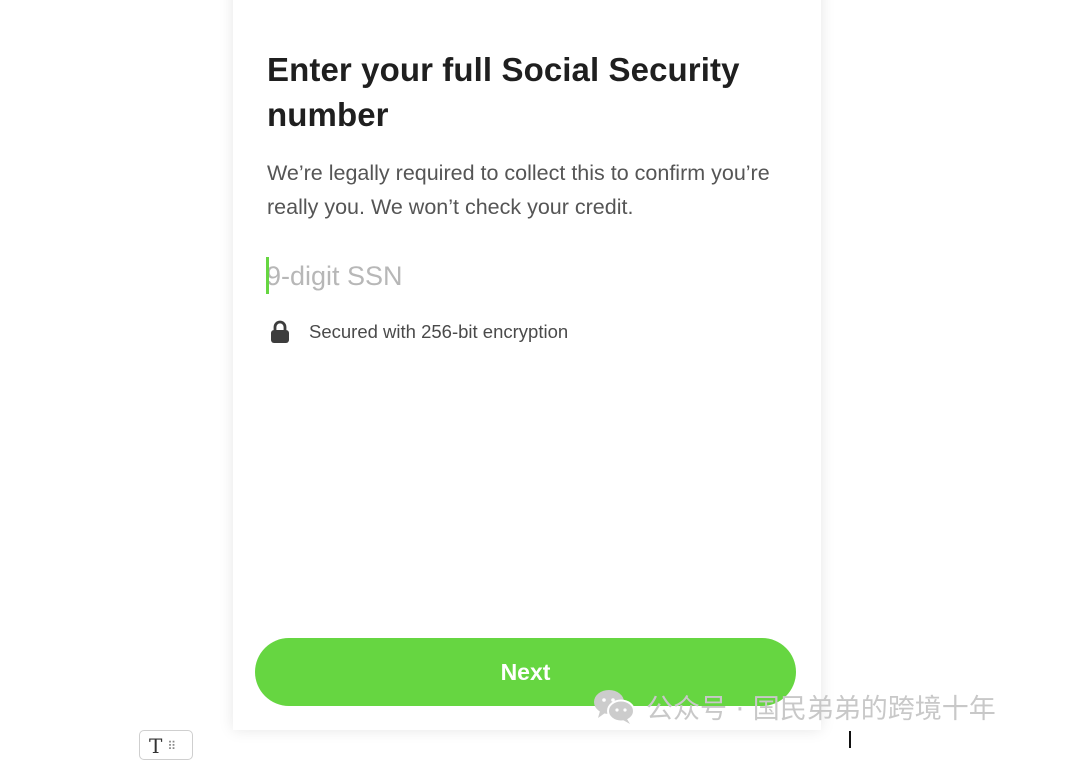 This screenshot has height=761, width=1080. I want to click on ssn-field, so click(526, 276).